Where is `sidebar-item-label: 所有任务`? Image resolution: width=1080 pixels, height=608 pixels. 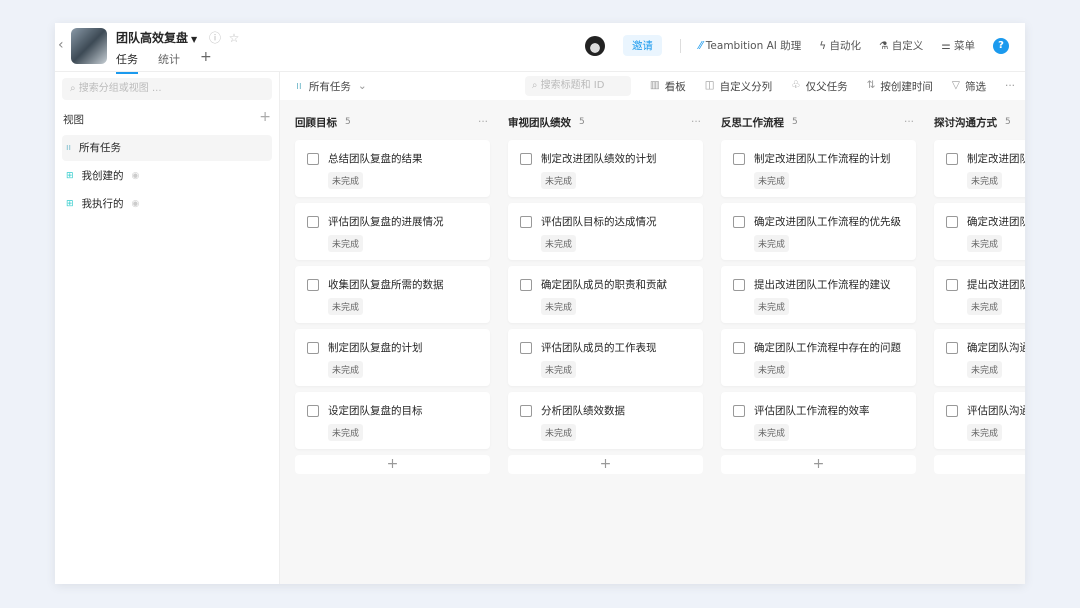
sidebar-item-label: 所有任务 is located at coordinates (100, 148).